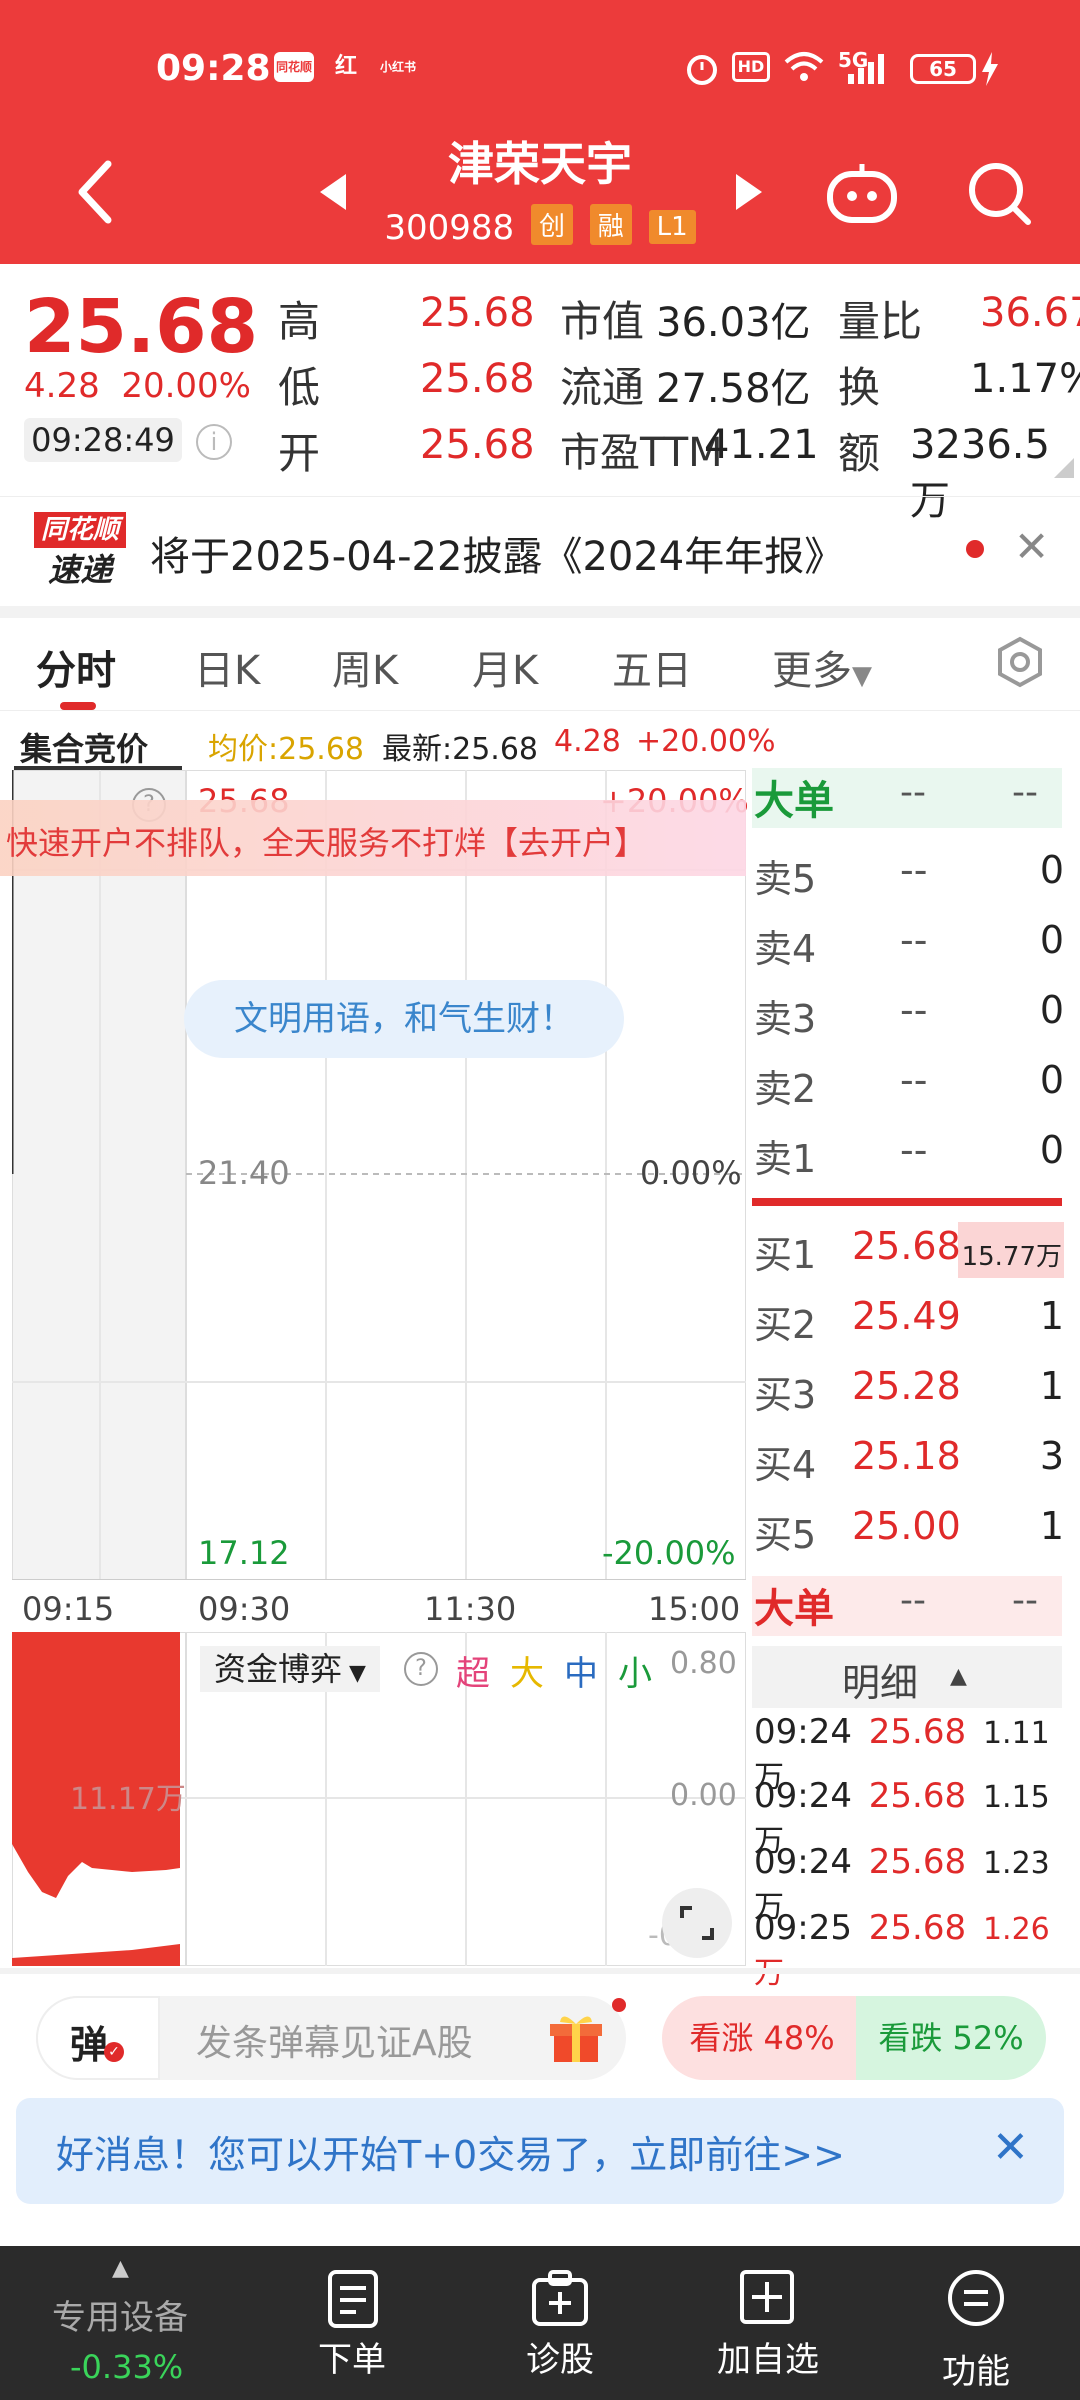  I want to click on bid-row-1: 买1 25.68 15.77万, so click(909, 1249).